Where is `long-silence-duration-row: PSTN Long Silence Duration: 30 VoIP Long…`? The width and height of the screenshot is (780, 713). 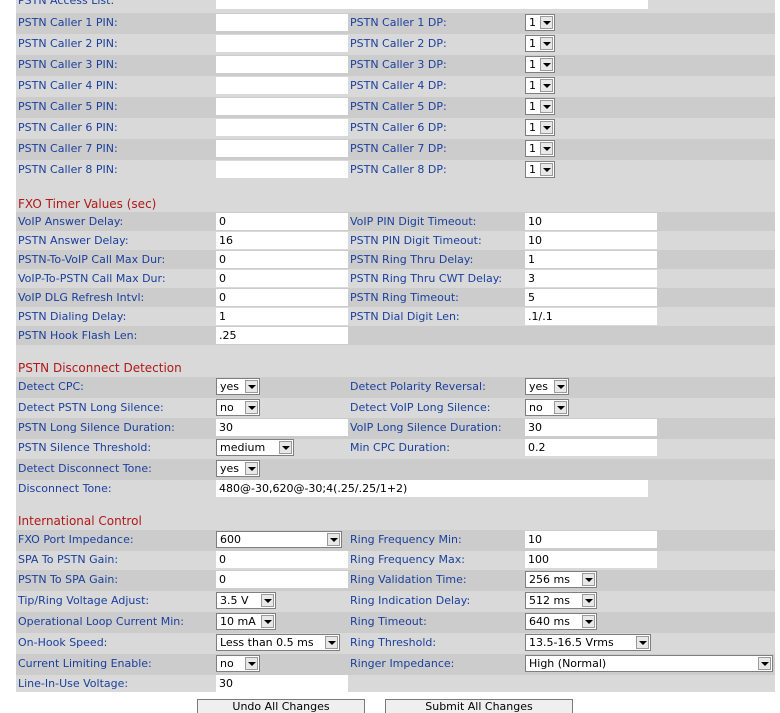 long-silence-duration-row: PSTN Long Silence Duration: 30 VoIP Long… is located at coordinates (395, 428).